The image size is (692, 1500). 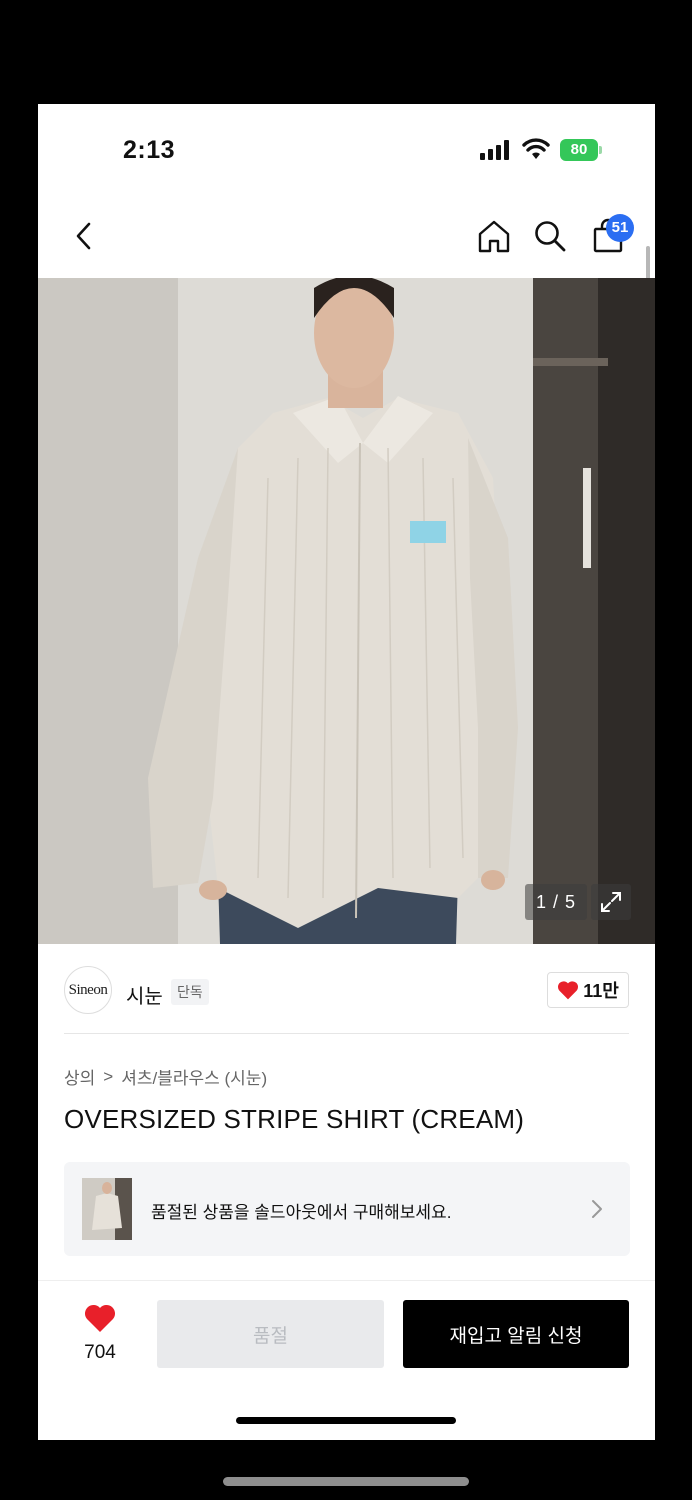 What do you see at coordinates (346, 236) in the screenshot?
I see `top-nav` at bounding box center [346, 236].